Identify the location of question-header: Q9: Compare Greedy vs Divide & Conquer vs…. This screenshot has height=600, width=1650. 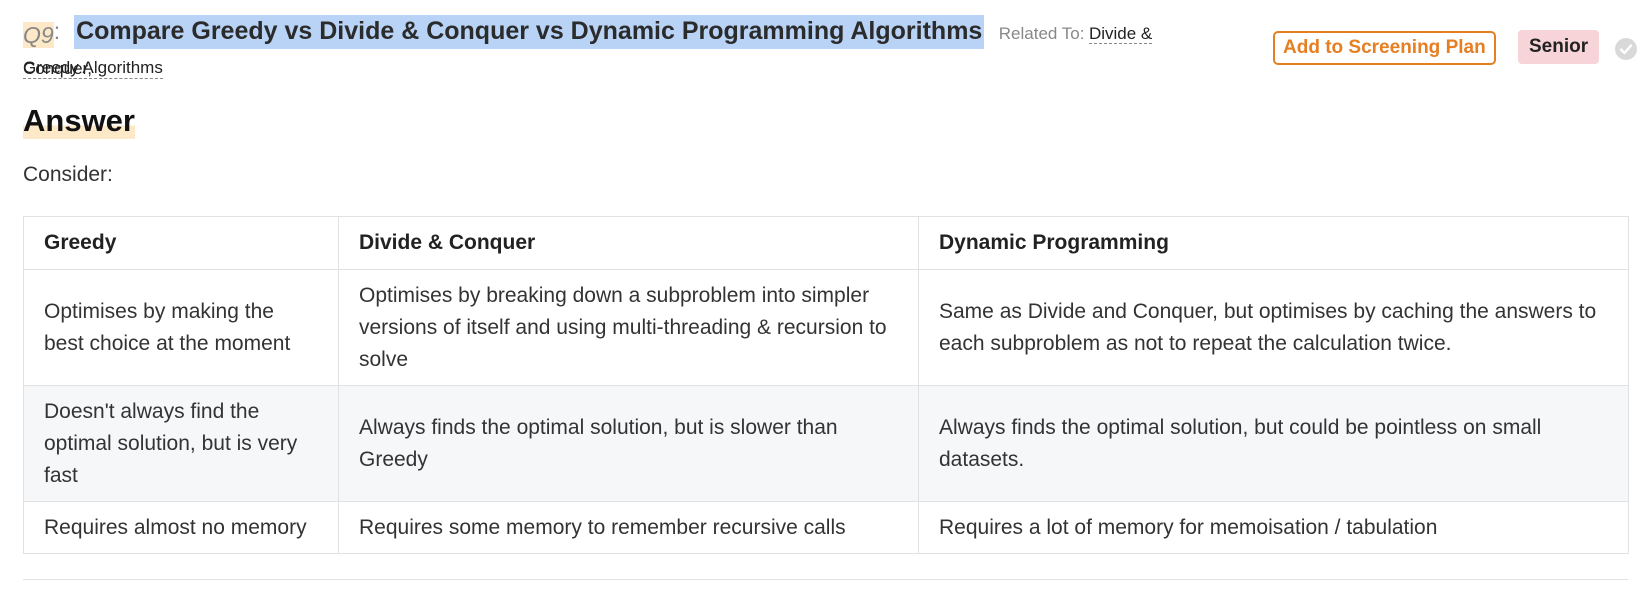
(830, 48).